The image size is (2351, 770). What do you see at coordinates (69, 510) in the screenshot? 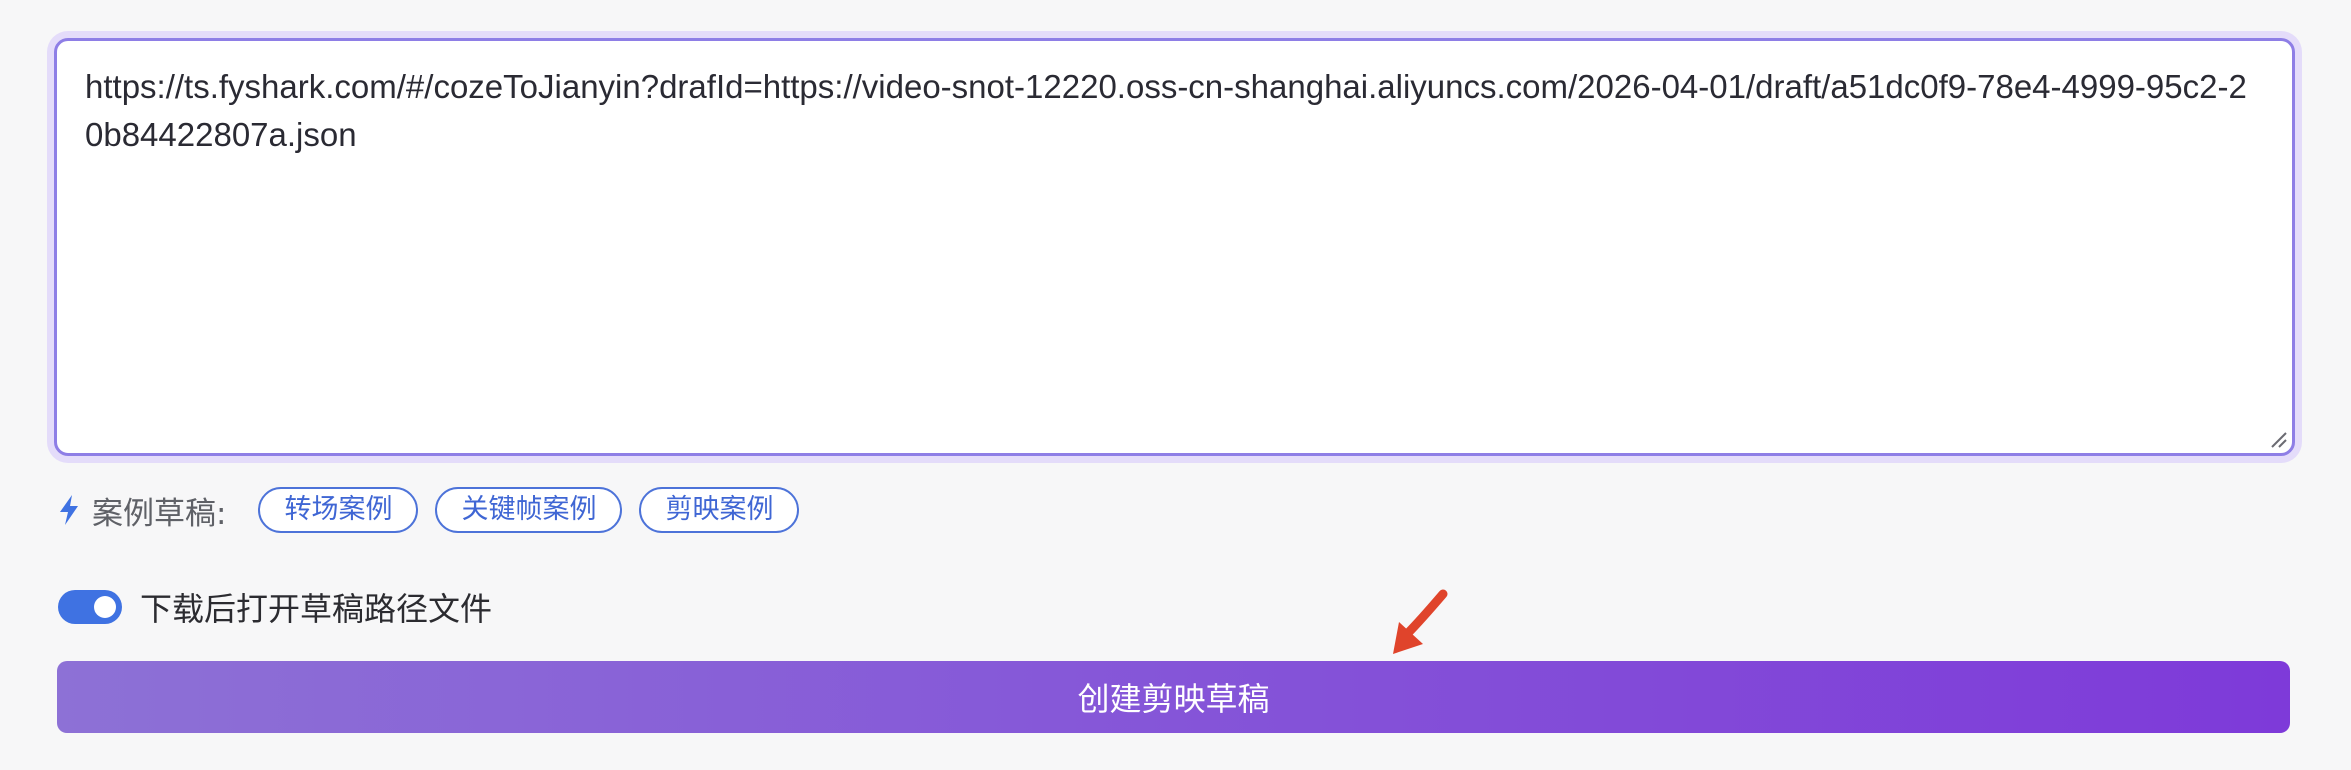
I see `lightning-bolt-icon` at bounding box center [69, 510].